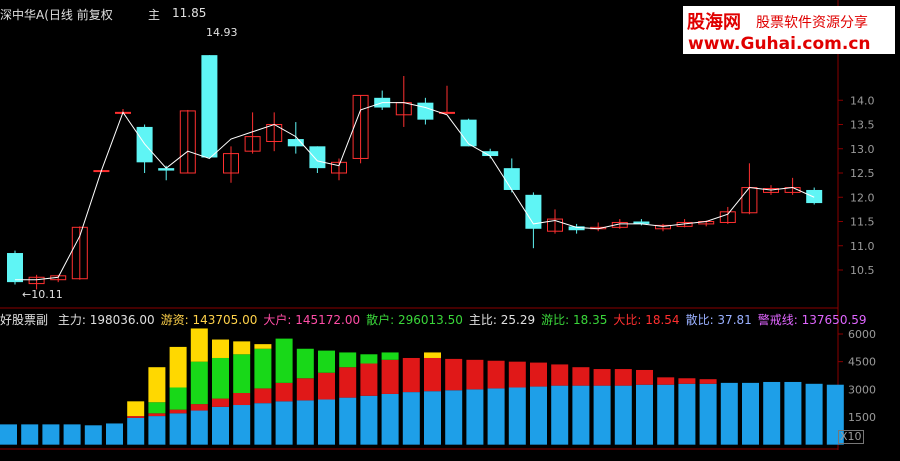 The image size is (900, 461). What do you see at coordinates (862, 389) in the screenshot?
I see `volume-tick-label: 3000` at bounding box center [862, 389].